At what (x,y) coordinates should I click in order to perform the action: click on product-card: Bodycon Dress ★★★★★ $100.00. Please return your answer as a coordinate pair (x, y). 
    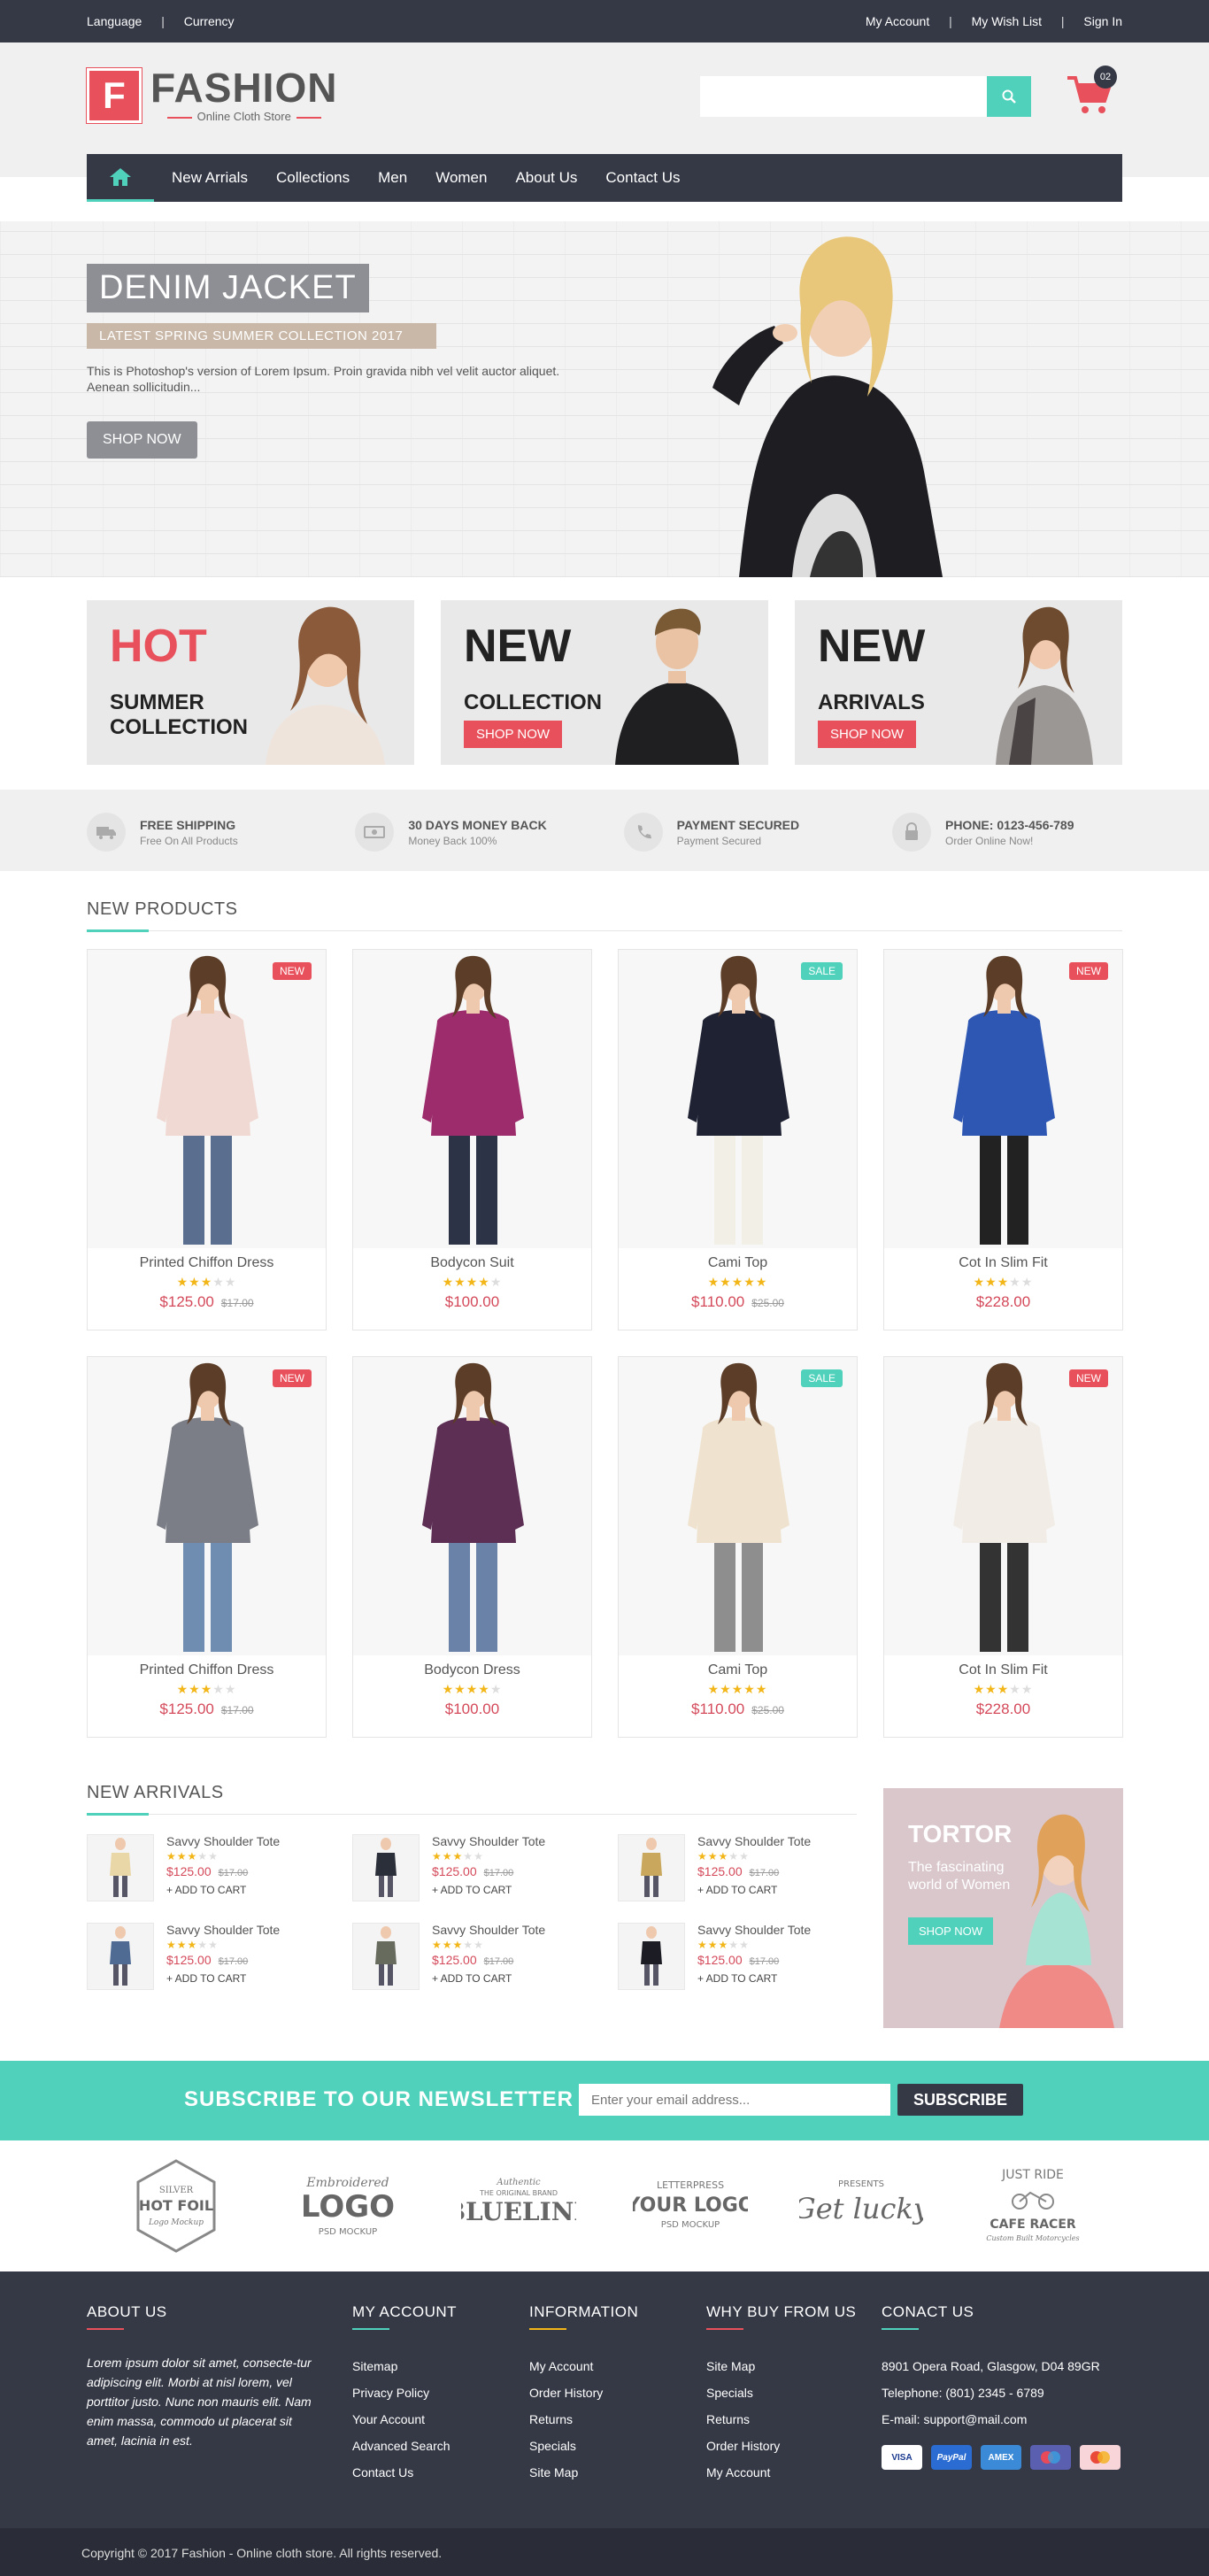
    Looking at the image, I should click on (472, 1547).